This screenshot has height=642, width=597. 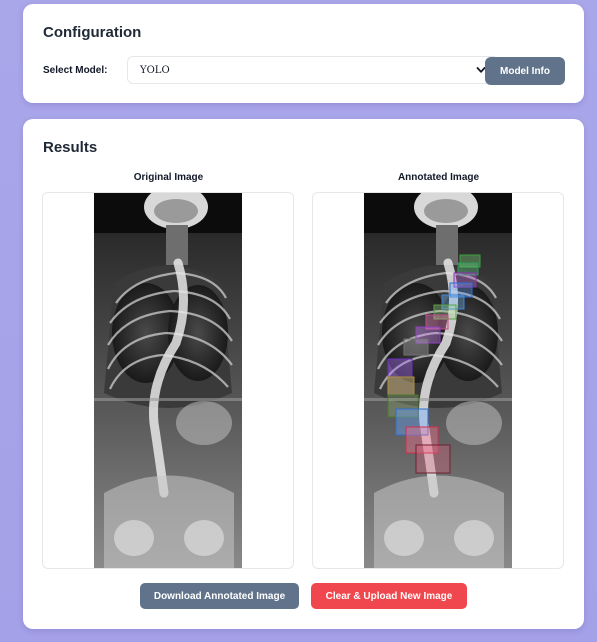 I want to click on annotated-xray-image, so click(x=438, y=380).